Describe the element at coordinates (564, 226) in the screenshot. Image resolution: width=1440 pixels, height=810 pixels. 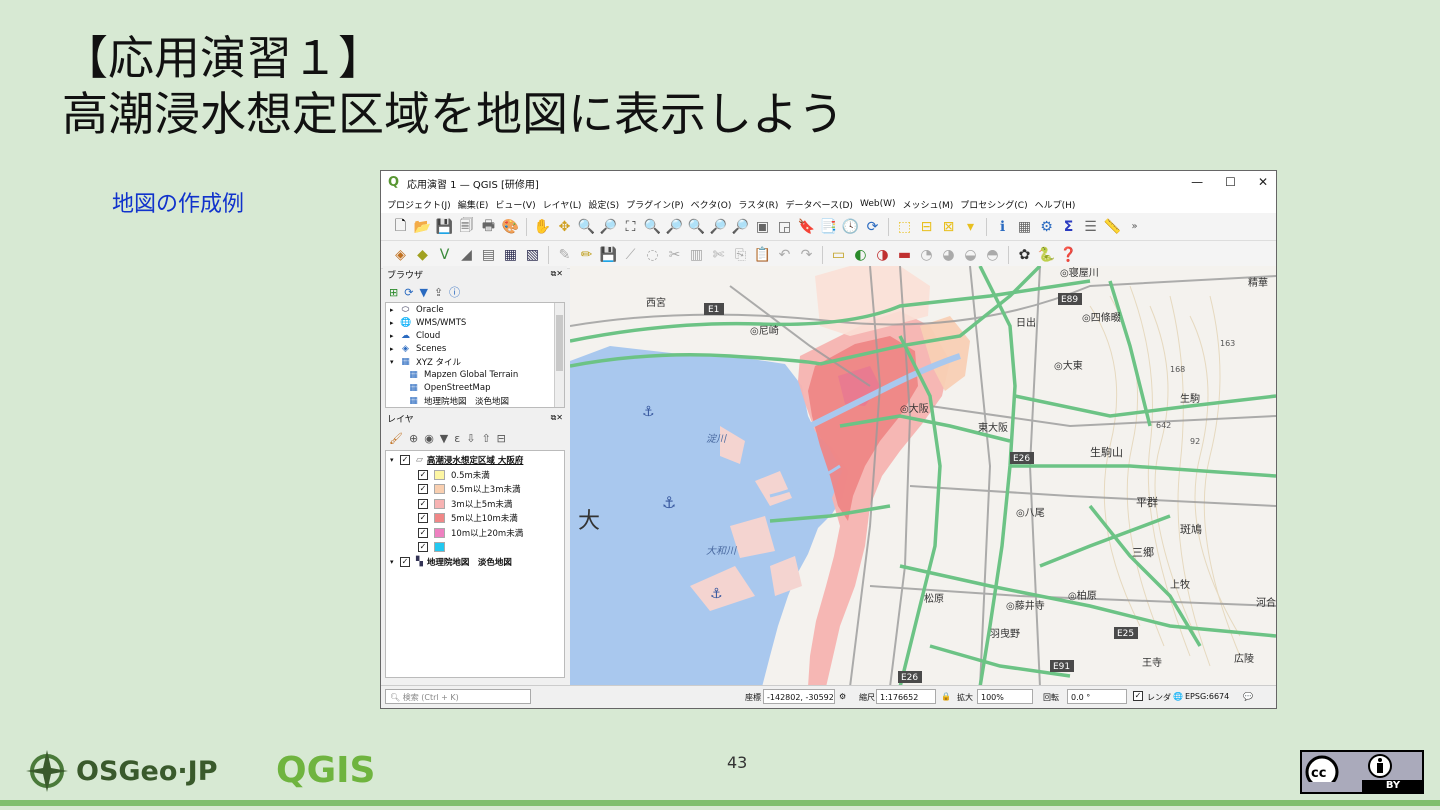
I see `pan-to-selection-icon: ✥` at that location.